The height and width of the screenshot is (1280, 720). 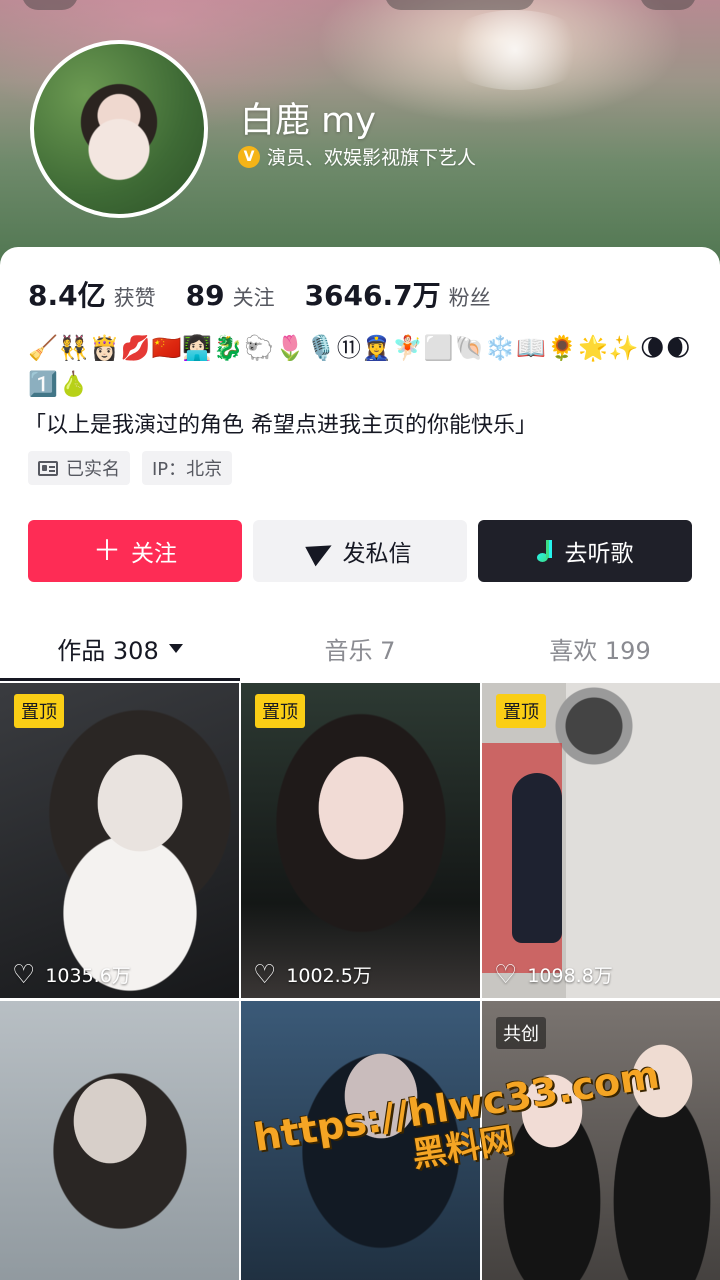 I want to click on content-tabs: 作品 308 音乐 7 喜欢 199, so click(x=360, y=648).